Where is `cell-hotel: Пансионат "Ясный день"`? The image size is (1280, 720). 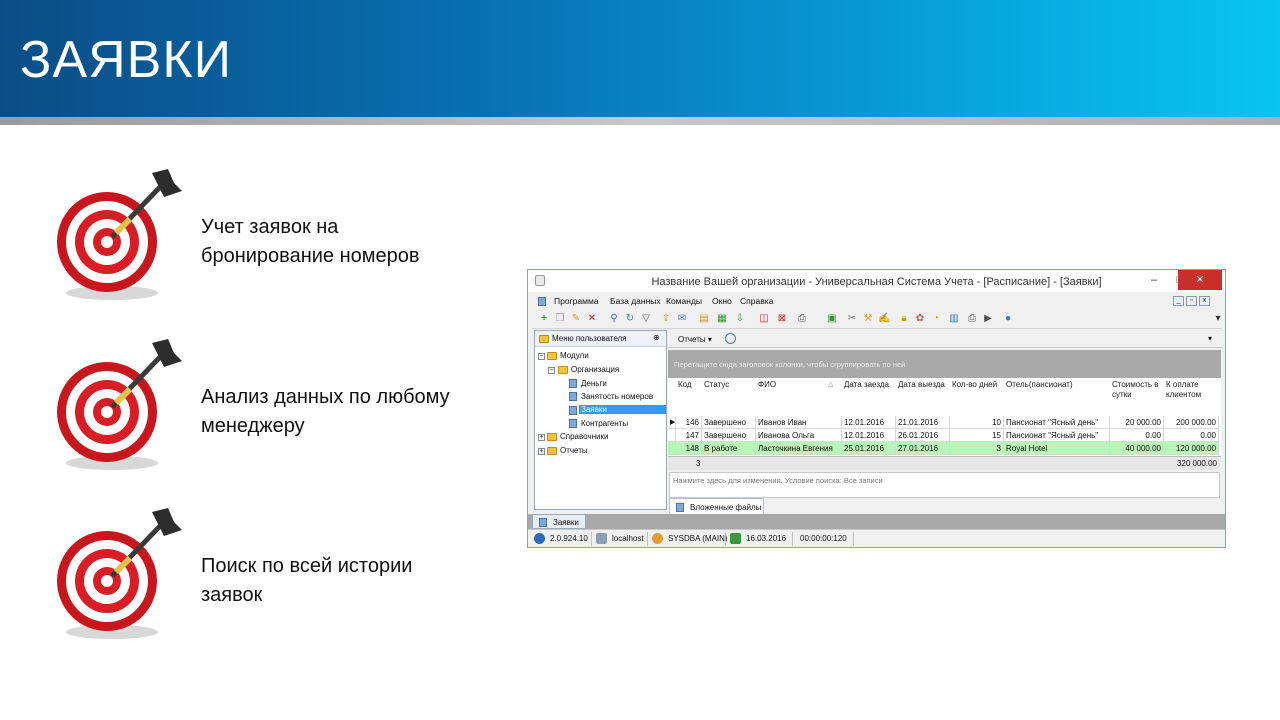
cell-hotel: Пансионат "Ясный день" is located at coordinates (1057, 422).